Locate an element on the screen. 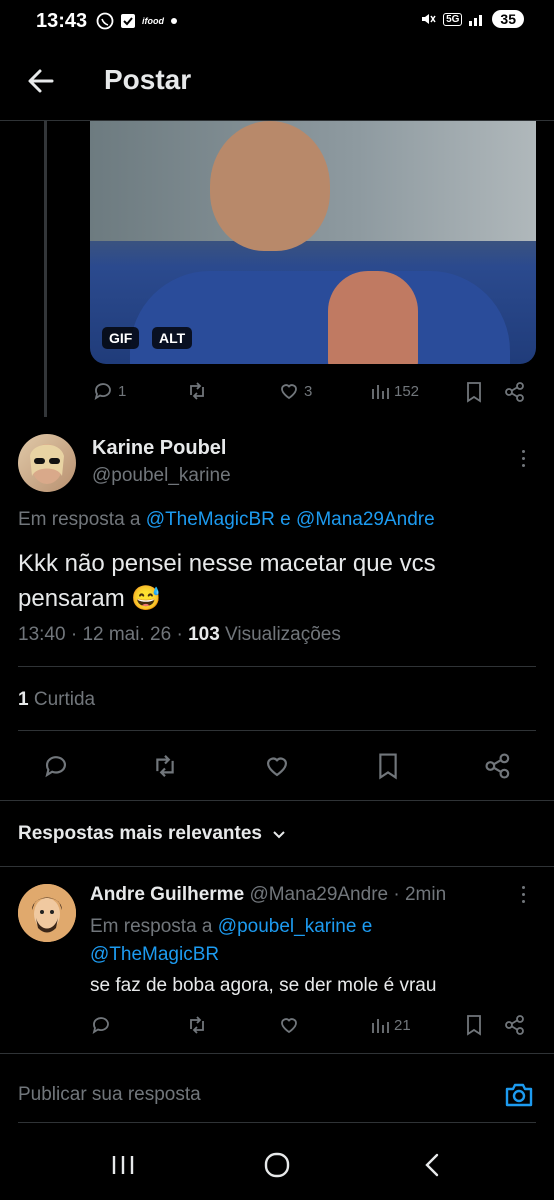  reply-author-name: Andre Guilherme is located at coordinates (167, 894).